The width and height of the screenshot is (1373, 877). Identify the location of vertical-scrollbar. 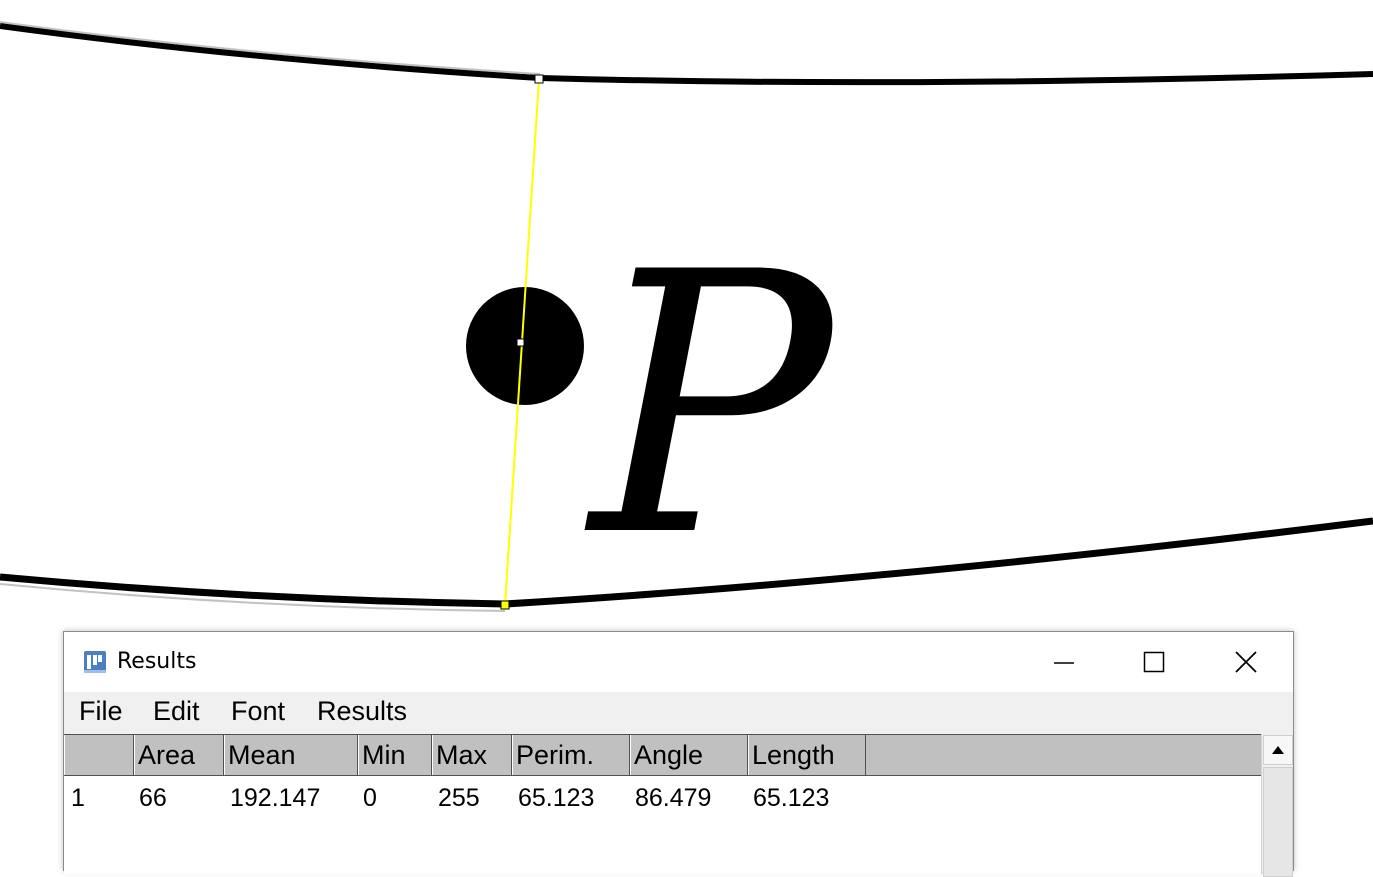
(1277, 805).